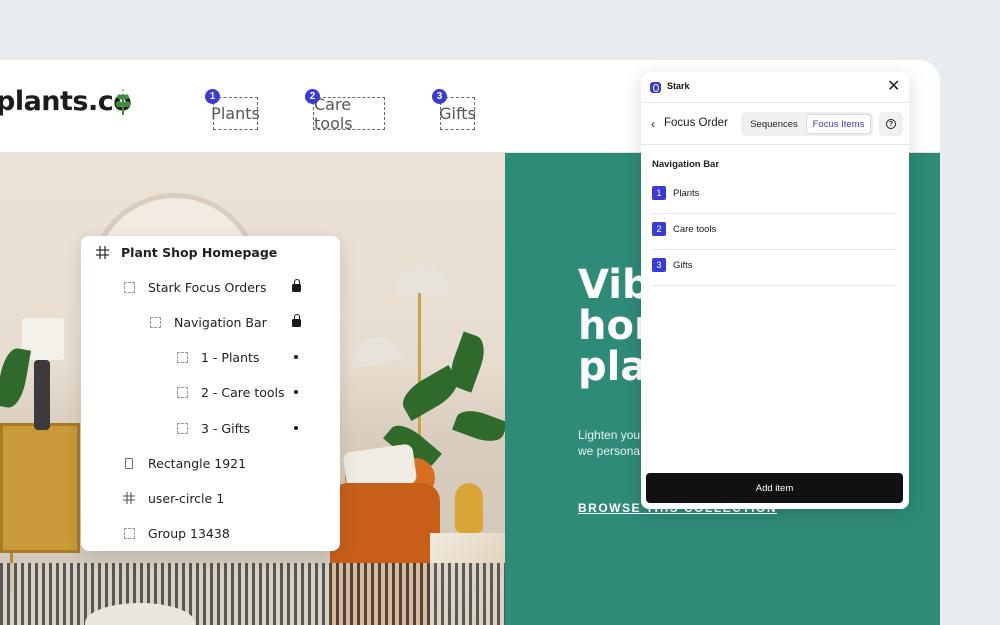 Image resolution: width=1000 pixels, height=625 pixels. I want to click on layer-row: Plant Shop Homepage, so click(186, 252).